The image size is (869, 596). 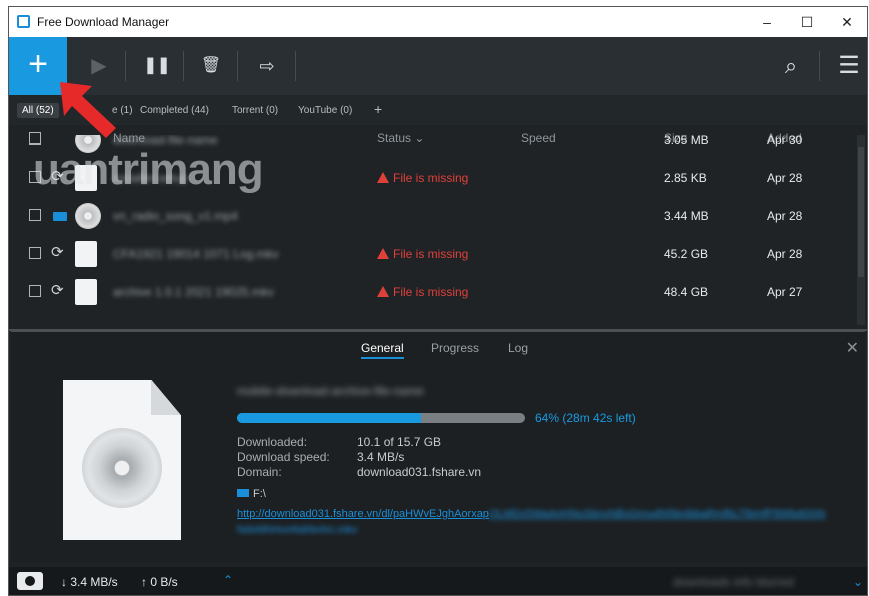 I want to click on minimize-button: –, so click(x=767, y=22).